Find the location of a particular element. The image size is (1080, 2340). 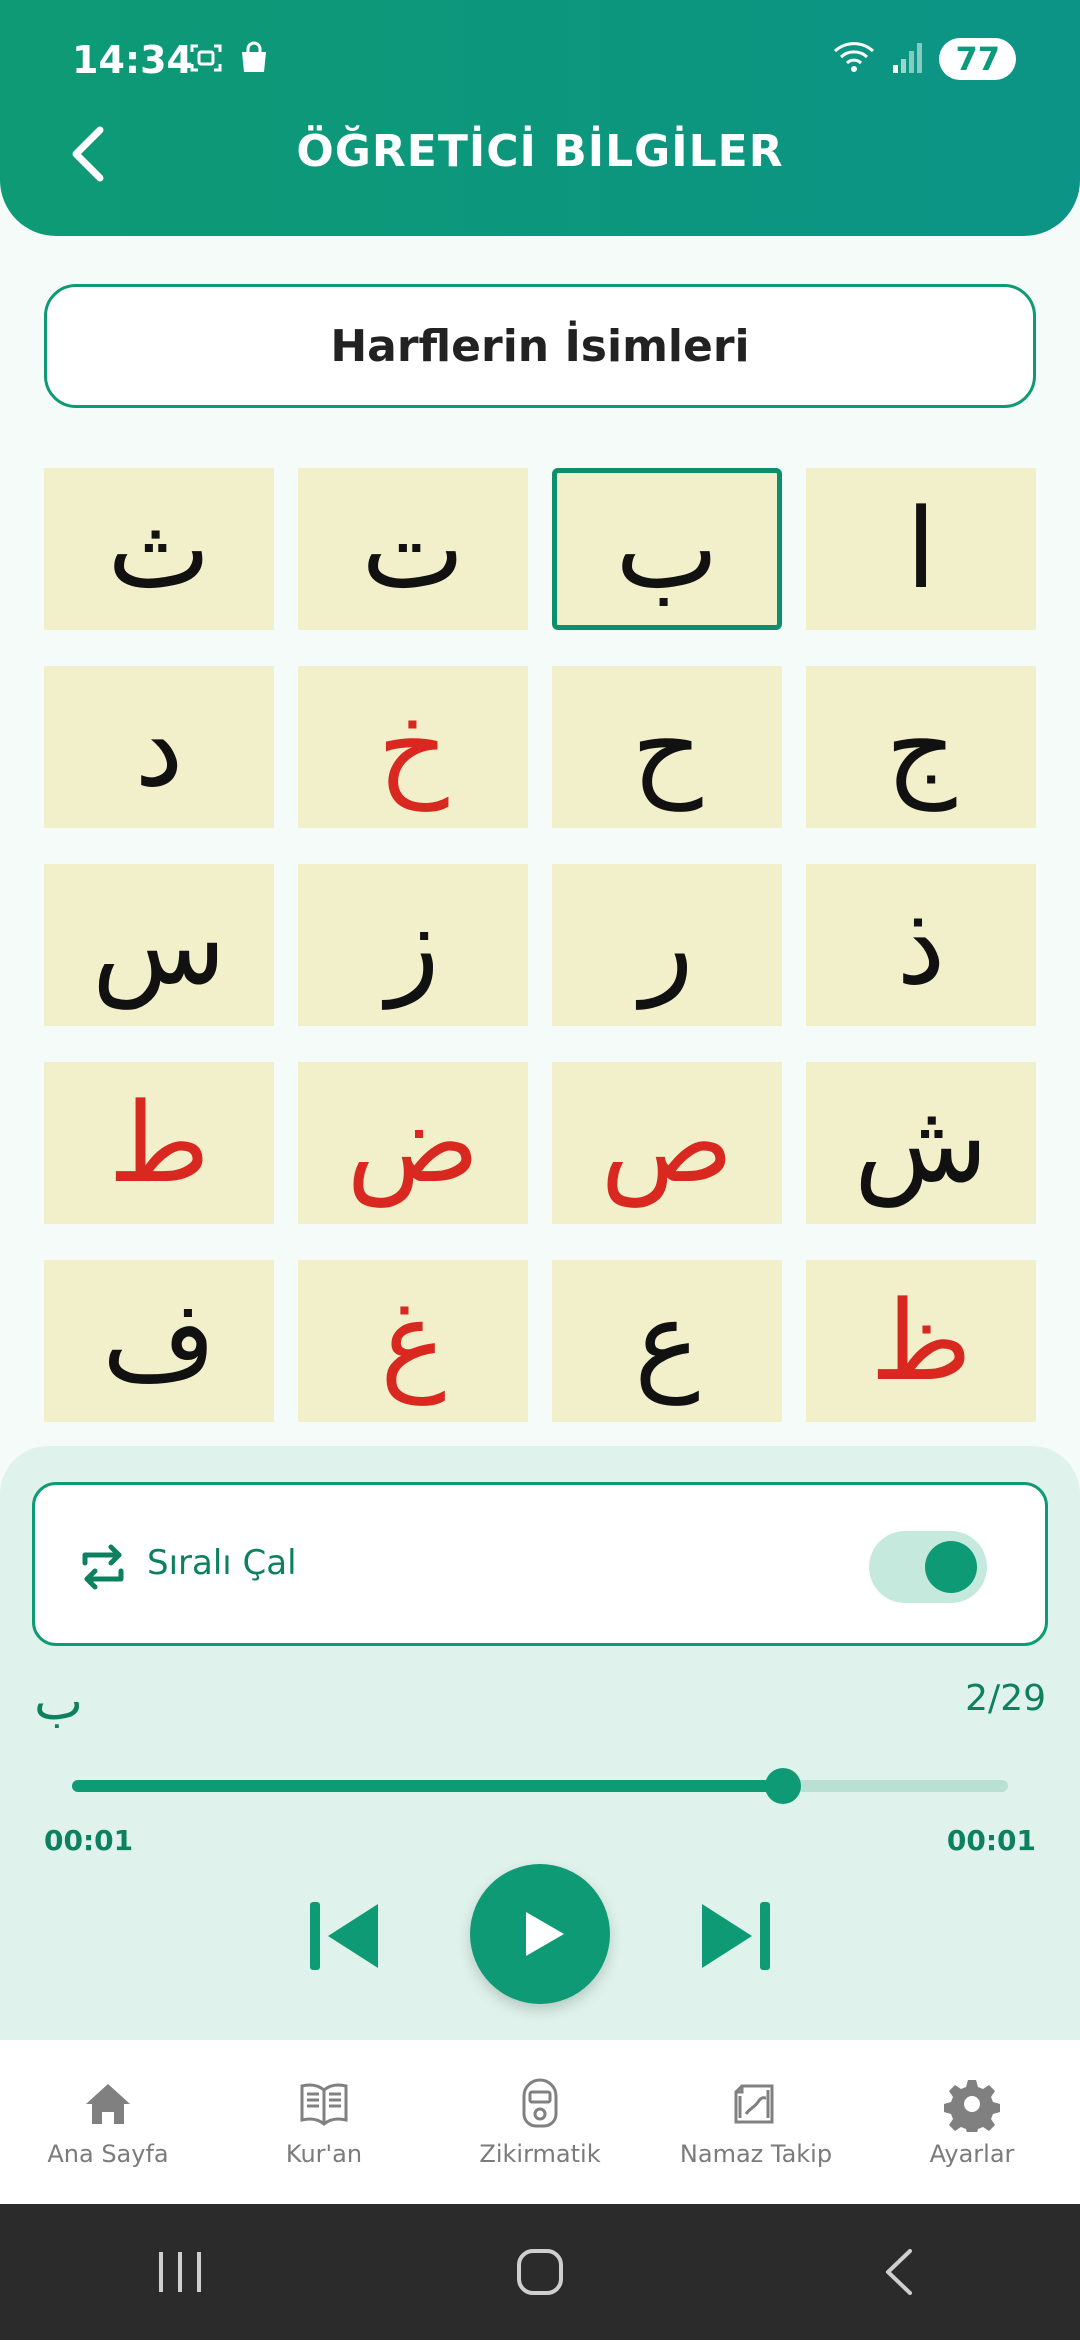

status-notification-icons is located at coordinates (230, 58).